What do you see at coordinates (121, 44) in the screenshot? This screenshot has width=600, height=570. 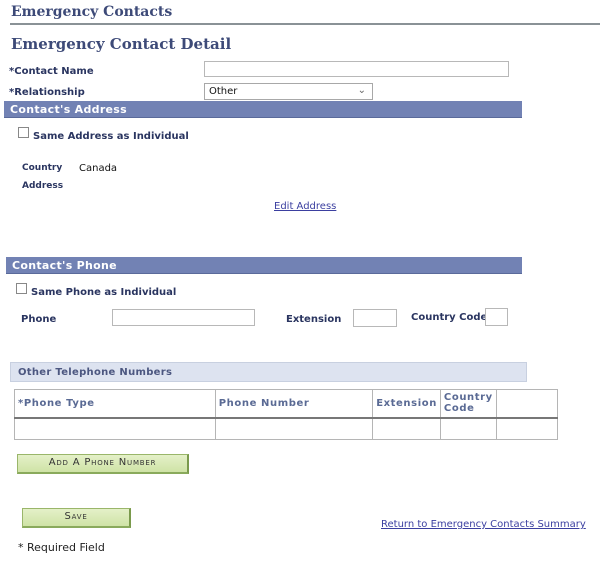 I see `section-title: Emergency Contact Detail` at bounding box center [121, 44].